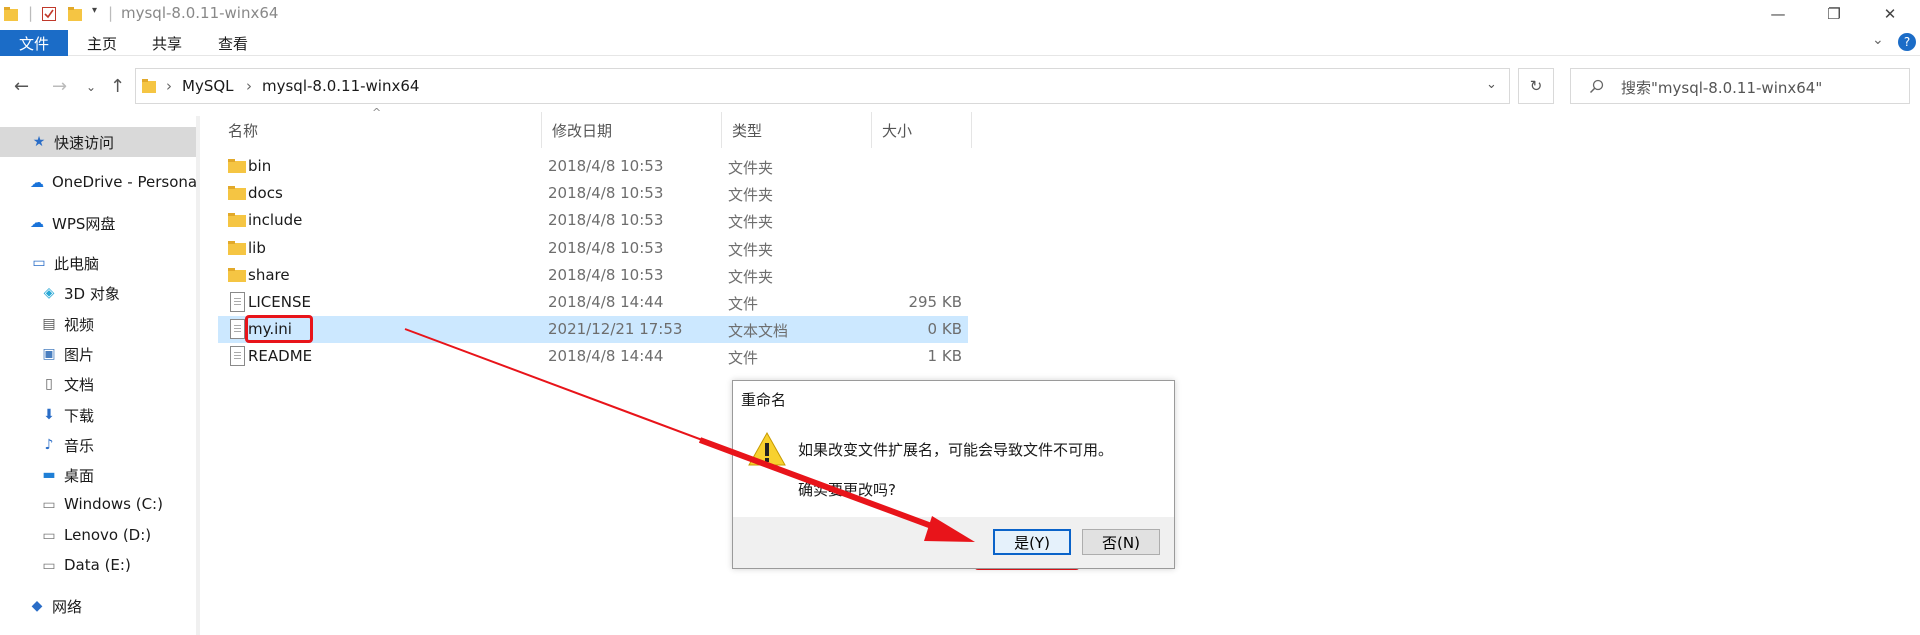  I want to click on address-bar: › MySQL › mysql-8.0.11-winx64 ⌄, so click(822, 86).